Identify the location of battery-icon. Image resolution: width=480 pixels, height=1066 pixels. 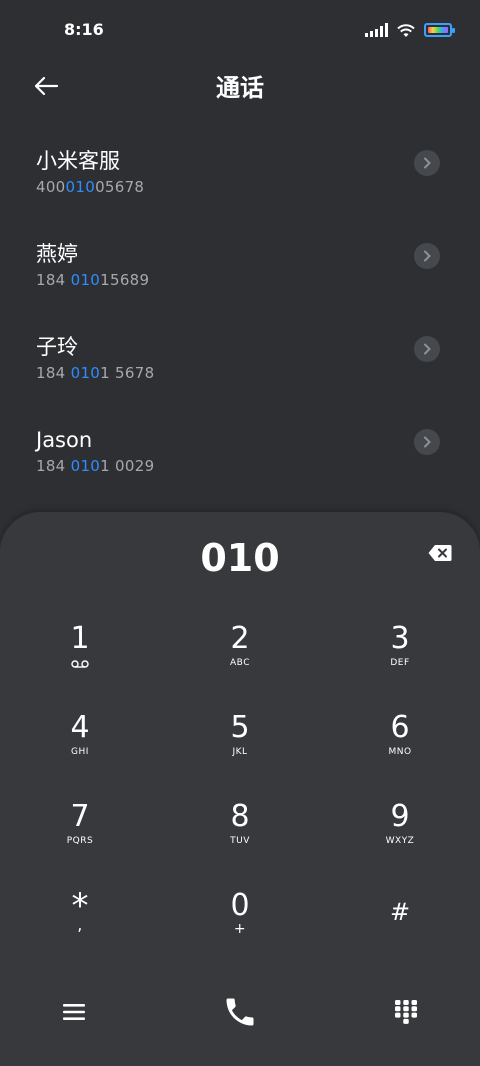
(439, 30).